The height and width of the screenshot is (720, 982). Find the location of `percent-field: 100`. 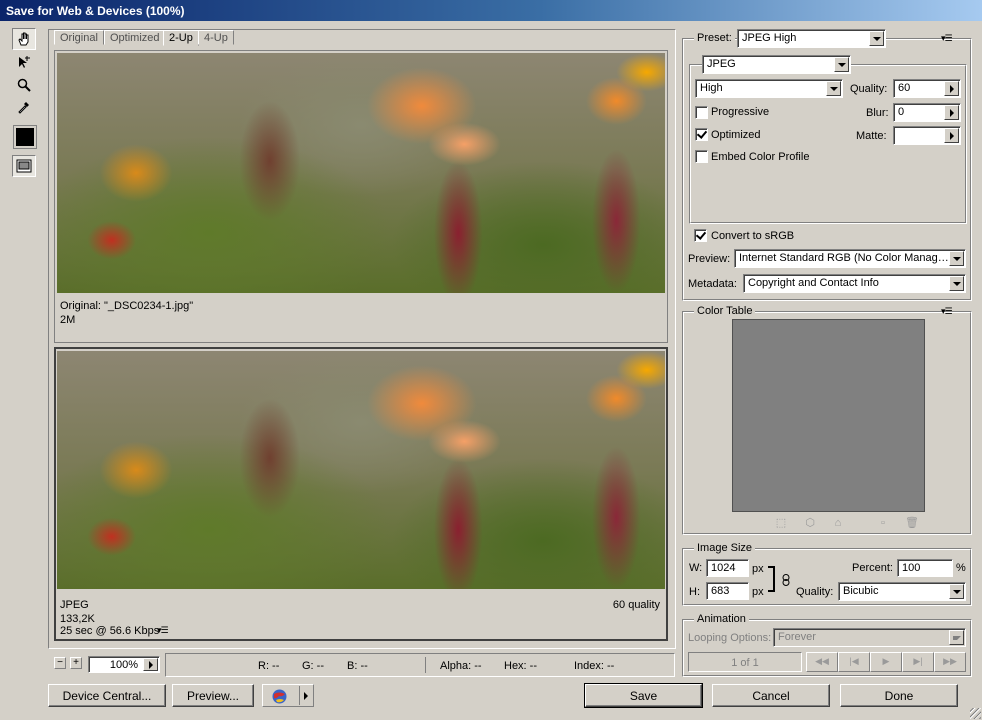

percent-field: 100 is located at coordinates (925, 568).